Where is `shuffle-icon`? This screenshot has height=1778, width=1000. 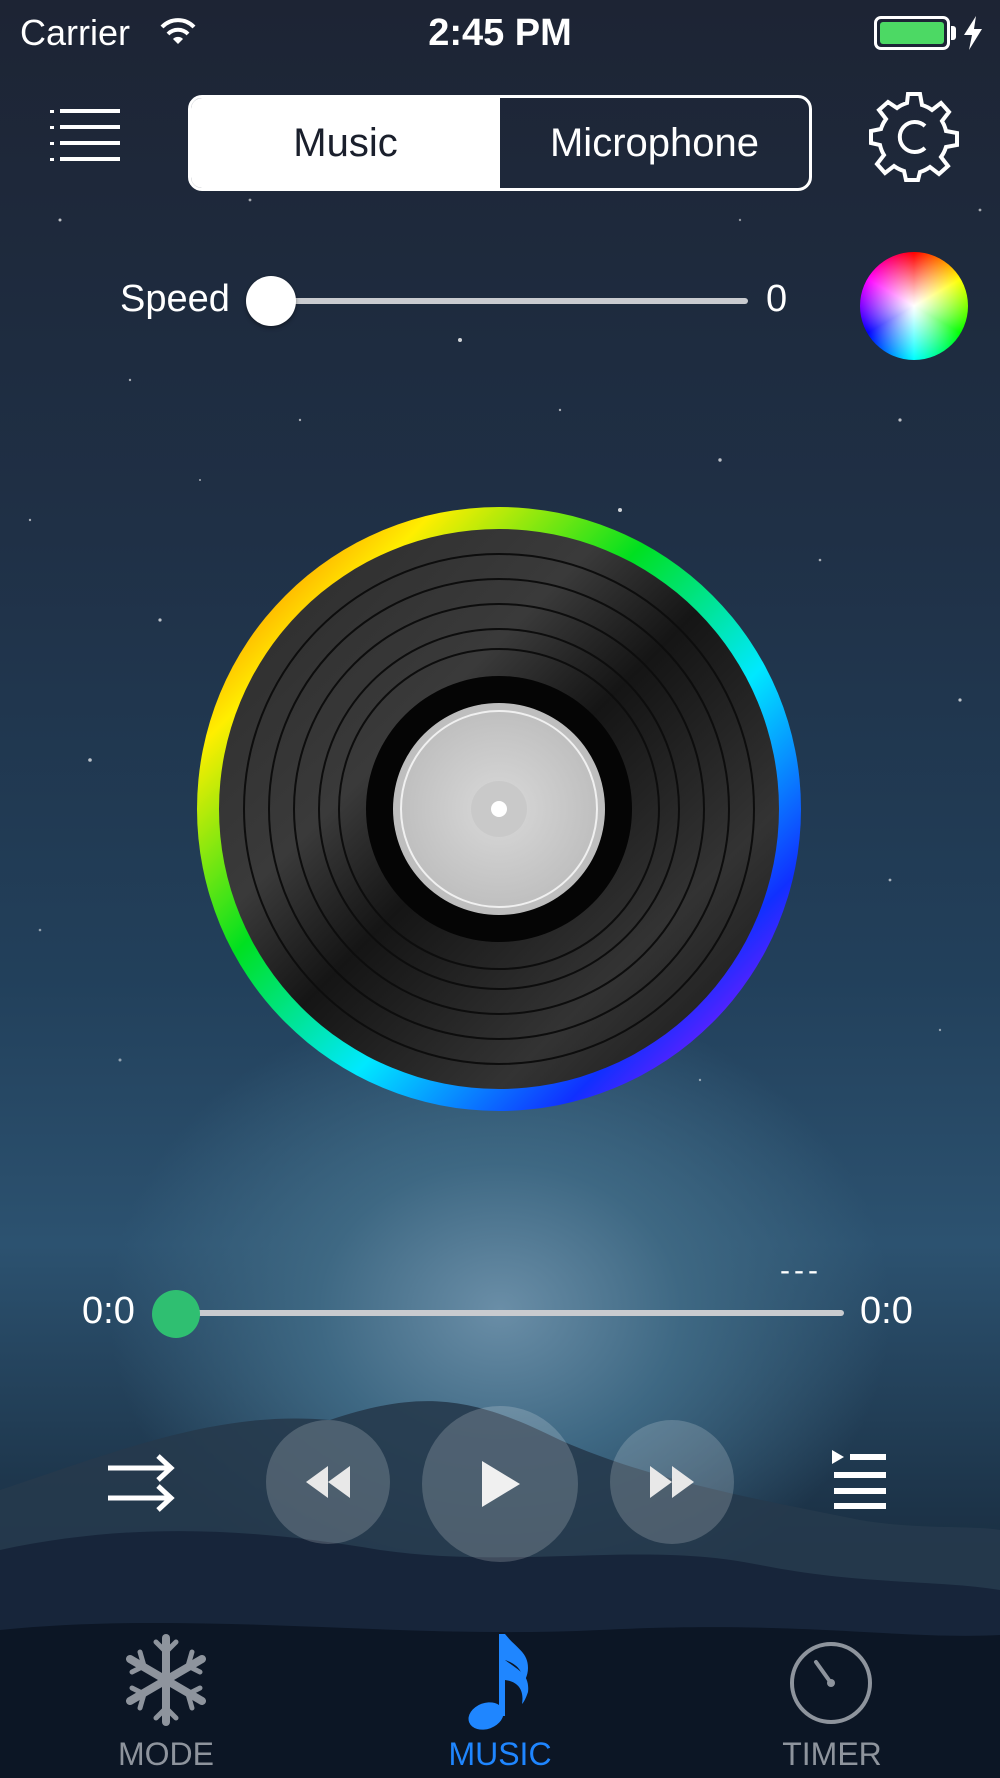 shuffle-icon is located at coordinates (142, 1483).